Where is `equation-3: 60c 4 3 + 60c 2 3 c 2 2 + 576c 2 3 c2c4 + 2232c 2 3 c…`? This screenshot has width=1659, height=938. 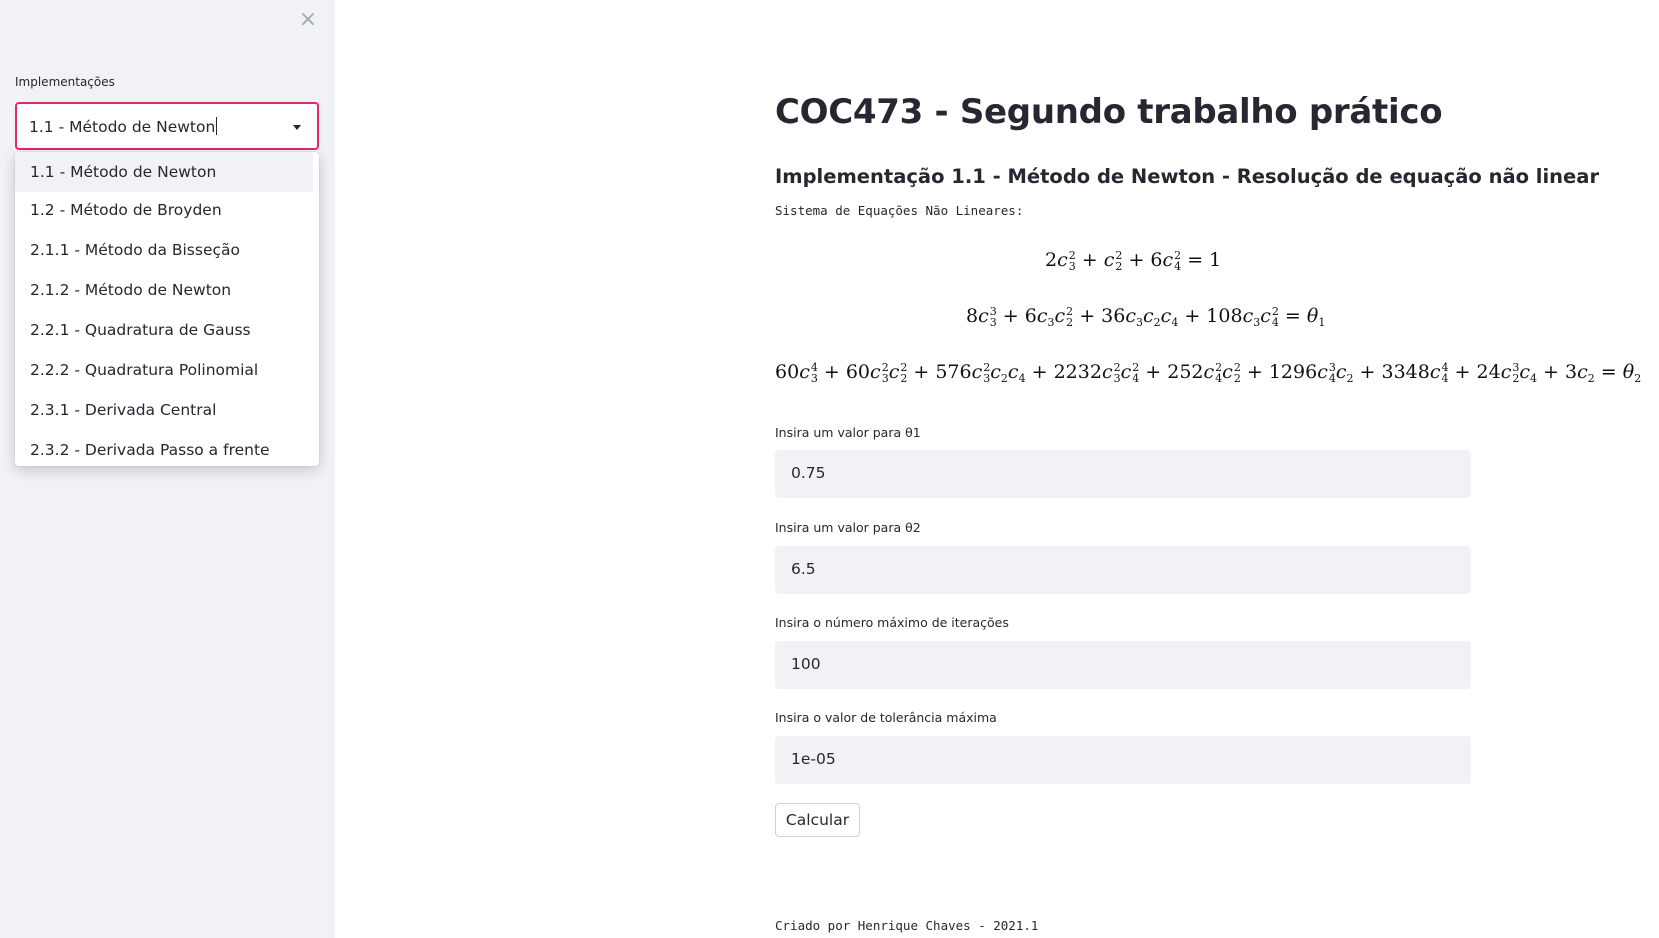
equation-3: 60c 4 3 + 60c 2 3 c 2 2 + 576c 2 3 c2c4 + 2232c 2 3 c… is located at coordinates (1208, 373).